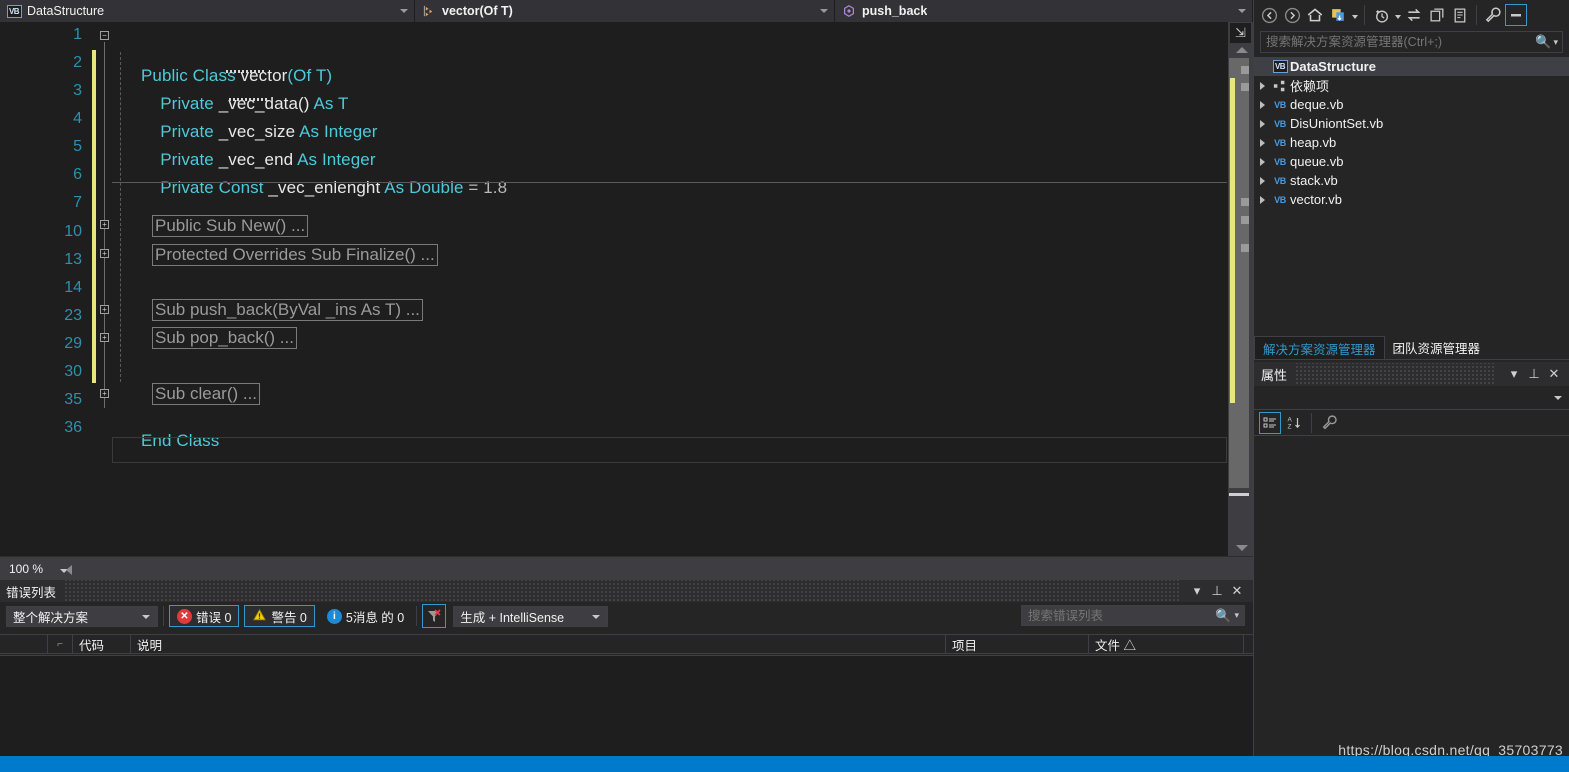  Describe the element at coordinates (73, 315) in the screenshot. I see `line-number: 23` at that location.